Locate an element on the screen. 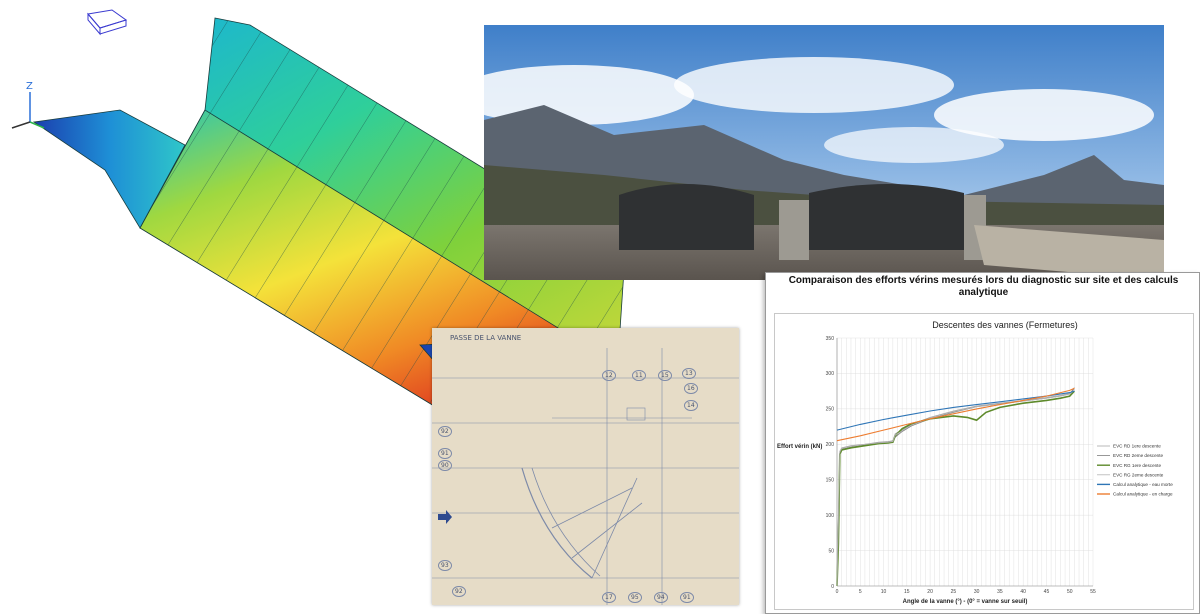 This screenshot has height=614, width=1200. x-tick-label: 55 is located at coordinates (1093, 592).